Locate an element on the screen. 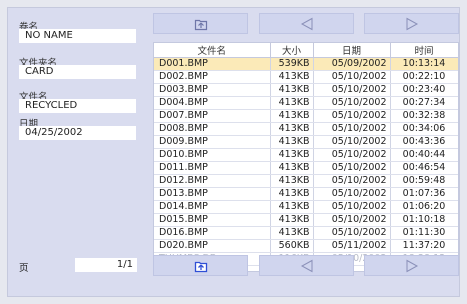  table-row: D013.BMP 413KB 05/10/2002 01:07:36 is located at coordinates (306, 194).